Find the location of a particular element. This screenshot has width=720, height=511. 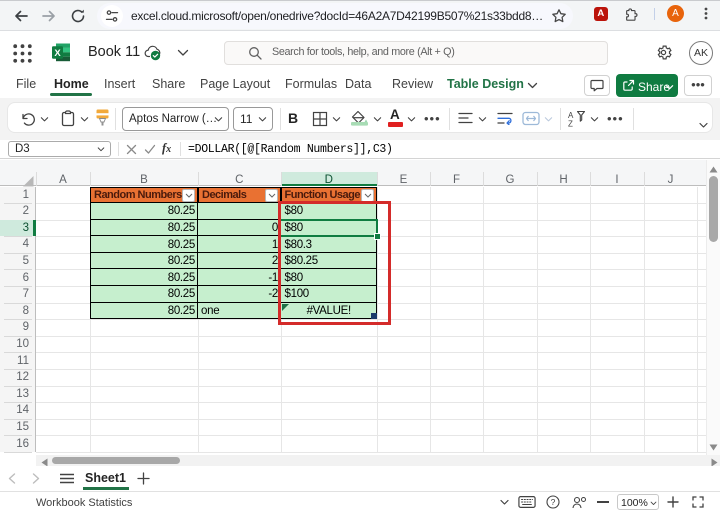

svg-text: Z is located at coordinates (570, 124).